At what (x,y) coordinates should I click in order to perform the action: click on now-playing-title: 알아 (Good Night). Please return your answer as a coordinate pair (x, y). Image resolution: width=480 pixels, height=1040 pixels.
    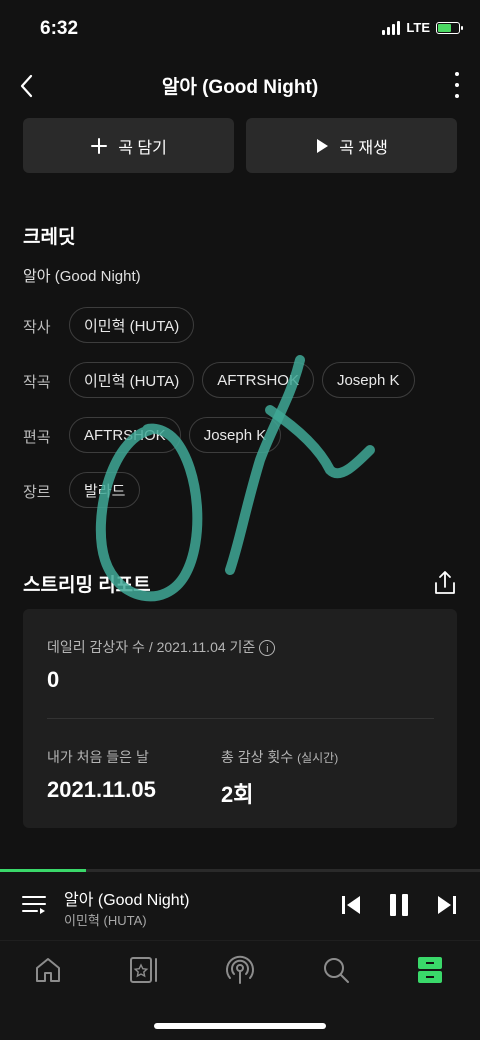
    Looking at the image, I should click on (127, 900).